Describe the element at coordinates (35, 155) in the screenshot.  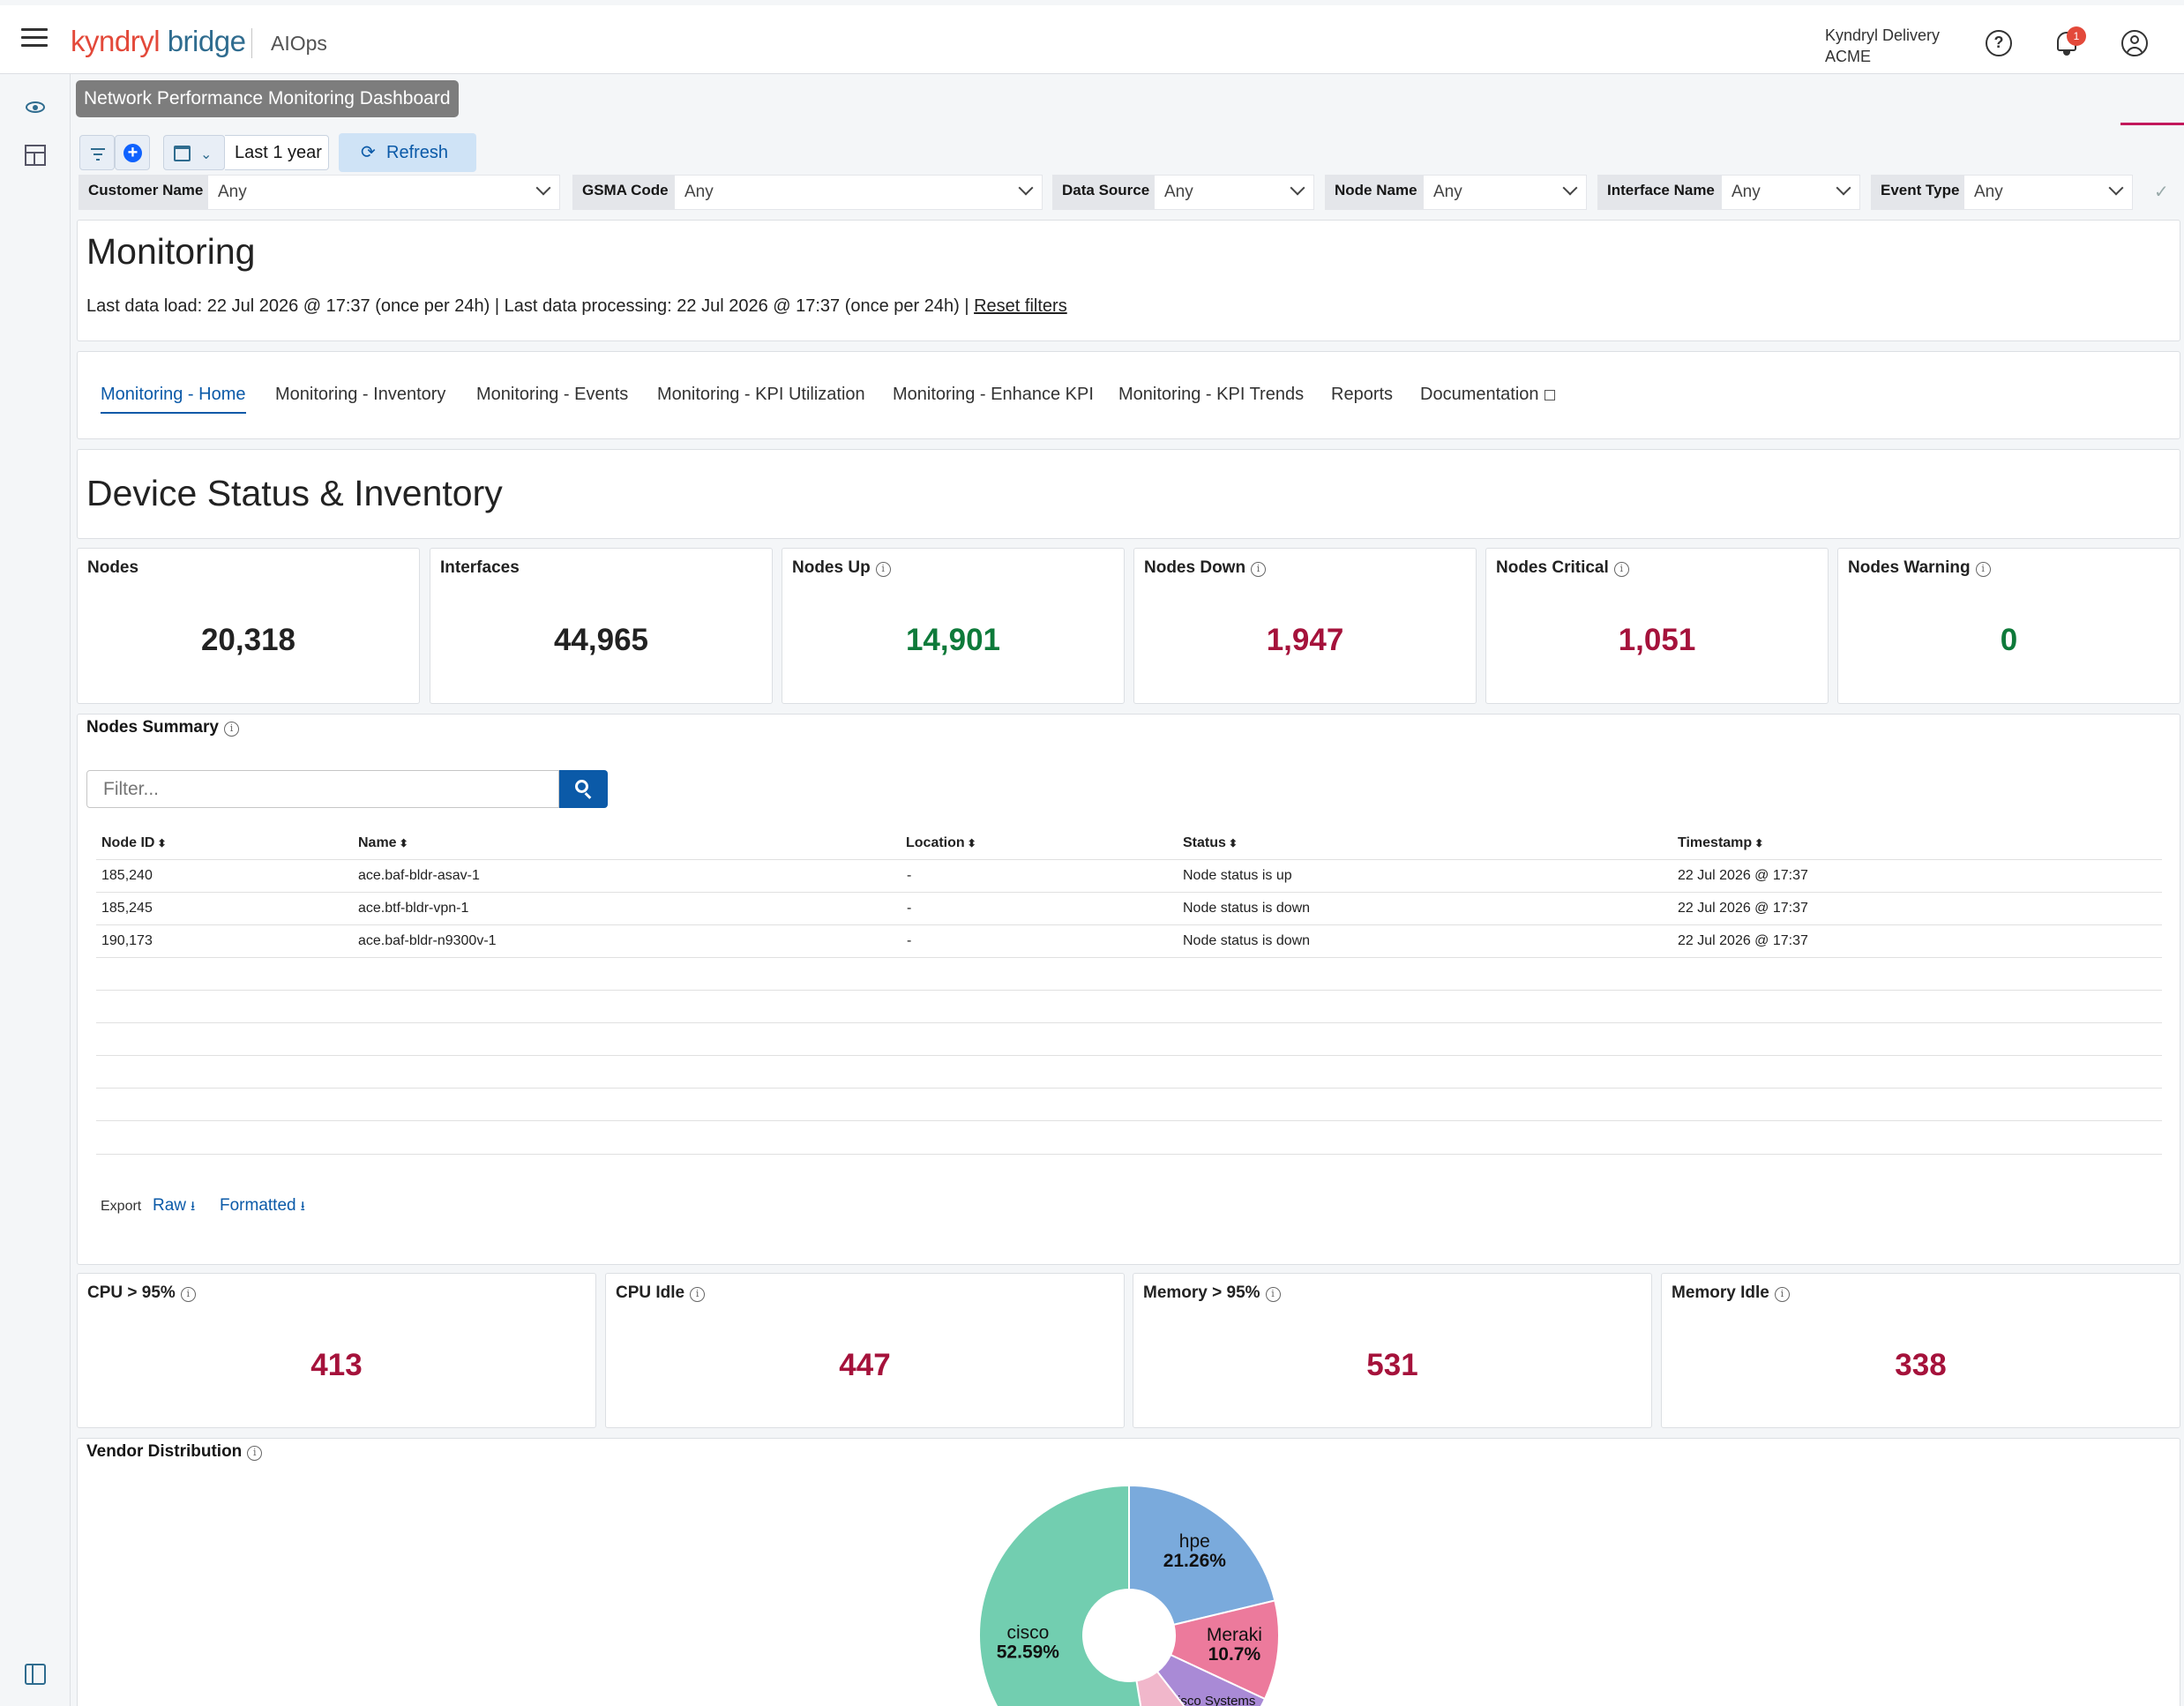
I see `dashboard-icon` at that location.